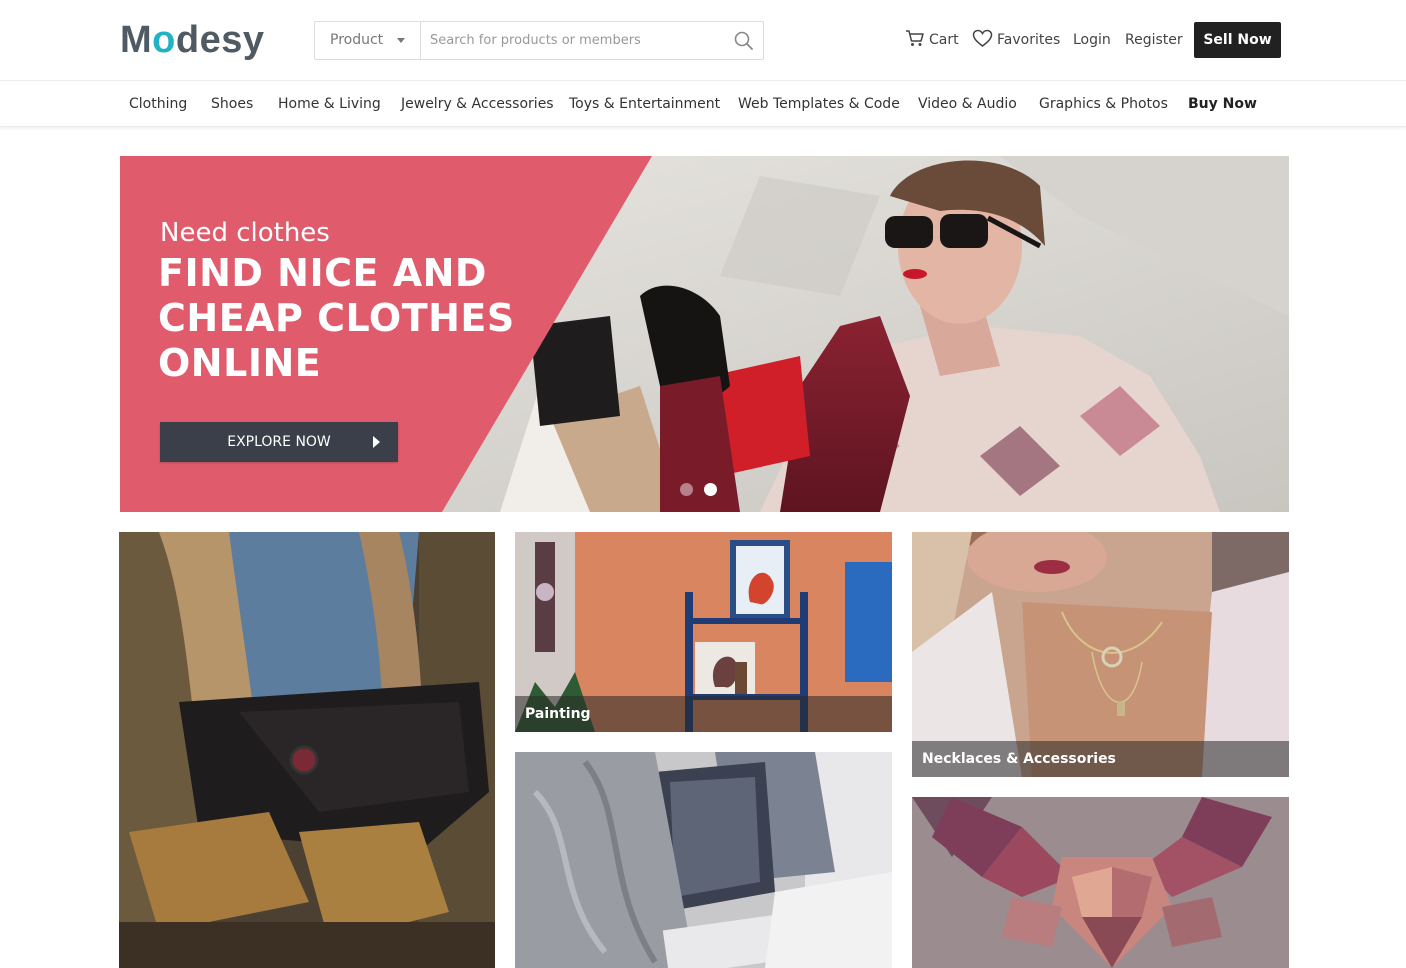  I want to click on low-poly-deer-art, so click(1100, 882).